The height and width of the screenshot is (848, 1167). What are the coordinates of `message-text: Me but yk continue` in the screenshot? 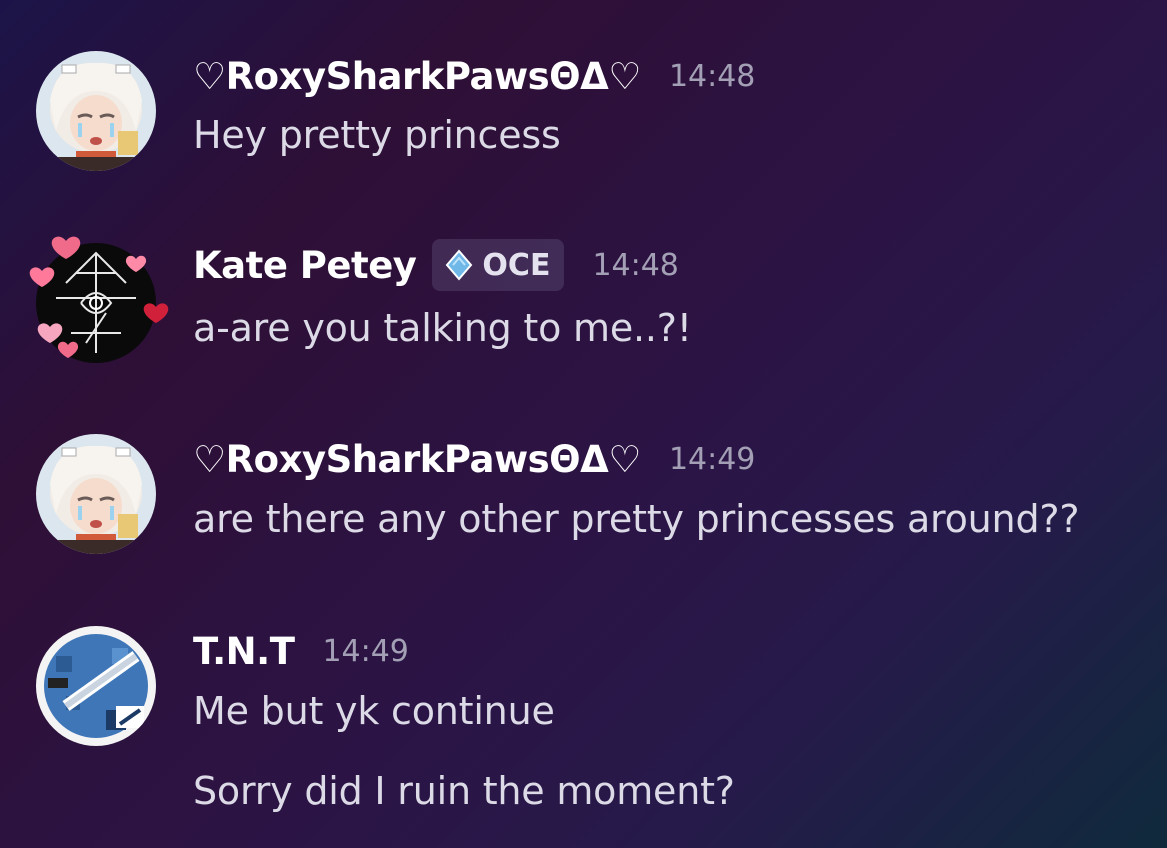 It's located at (374, 711).